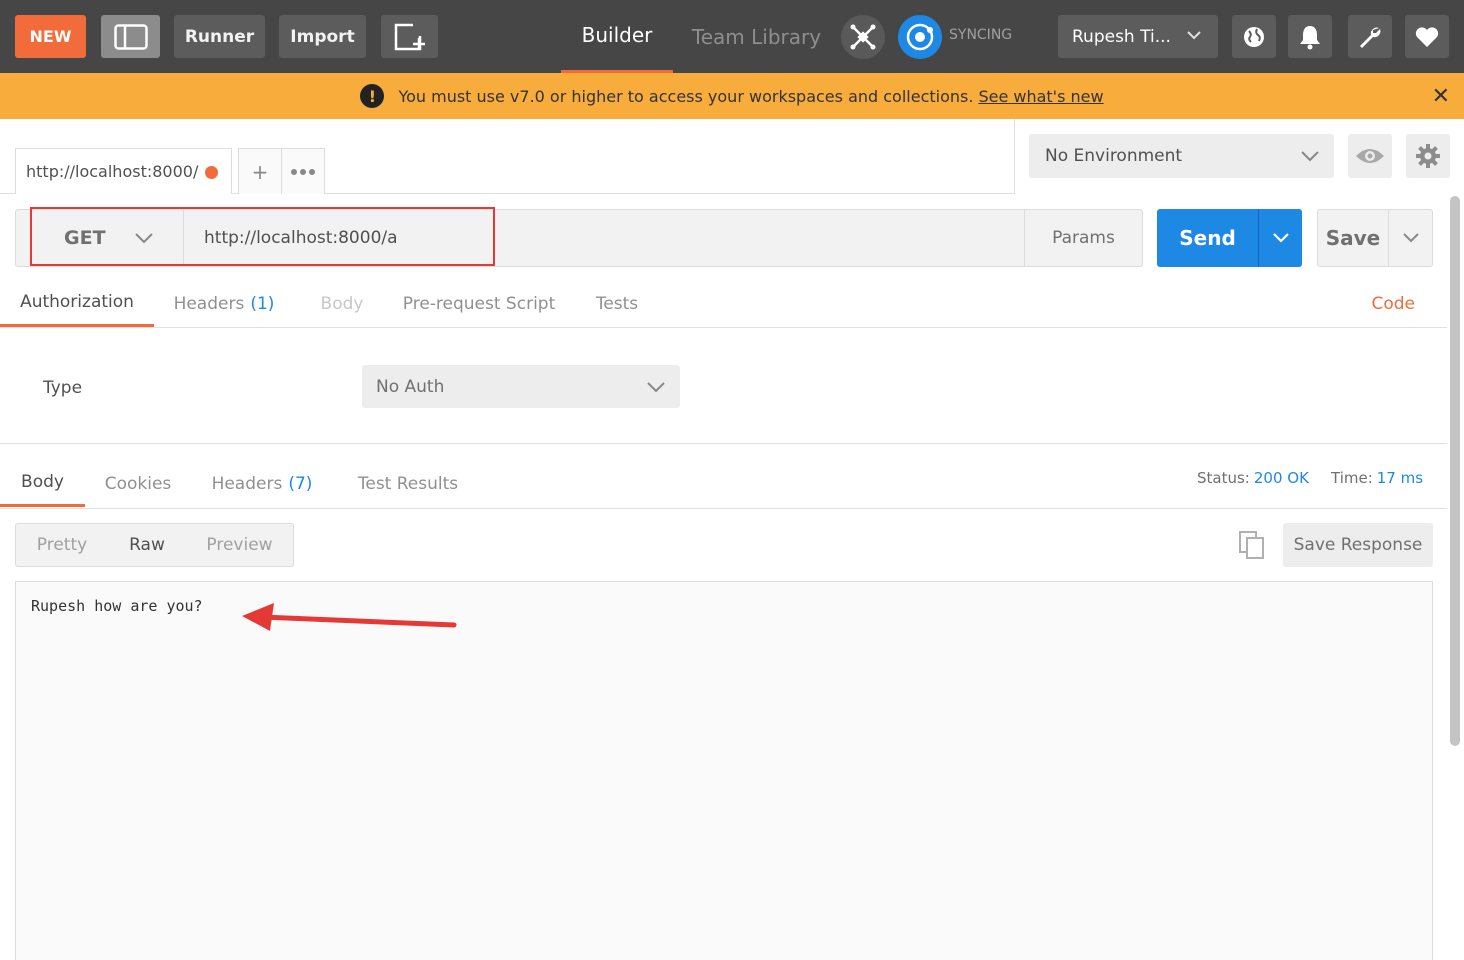 This screenshot has width=1464, height=960. I want to click on new-button-label: NEW, so click(50, 36).